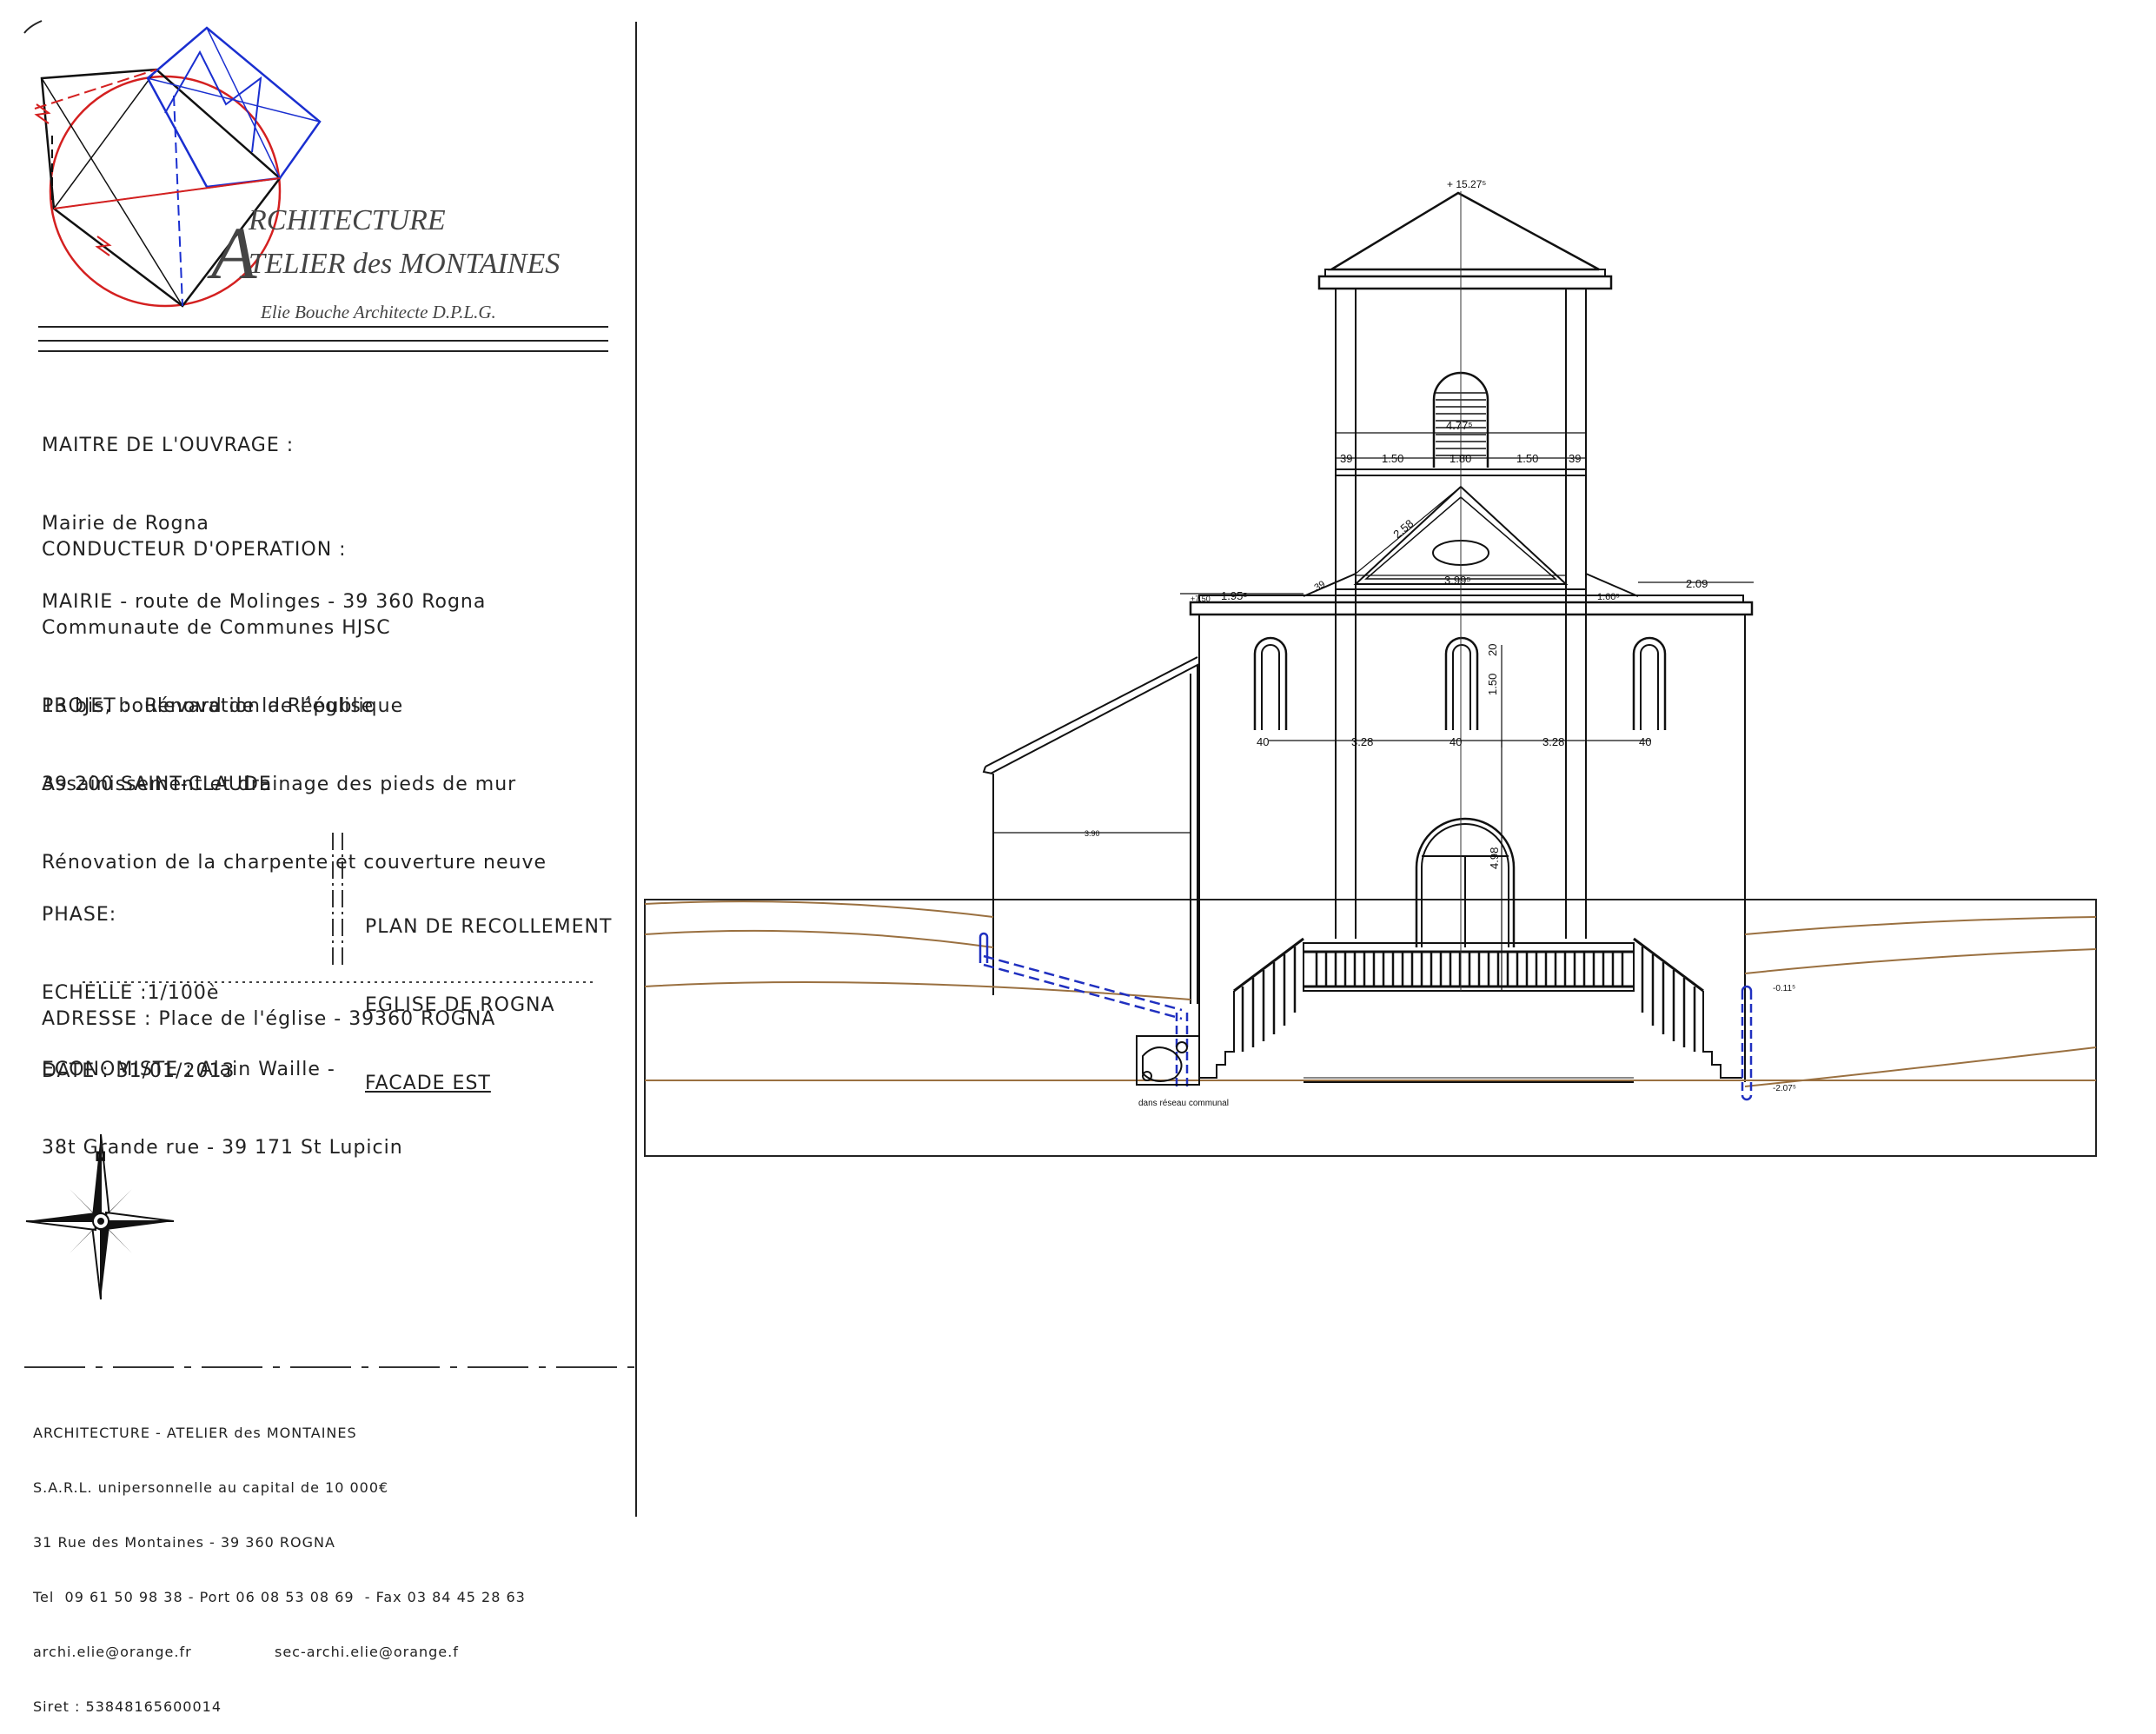  Describe the element at coordinates (347, 220) in the screenshot. I see `logo-line1: RCHITECTURE` at that location.